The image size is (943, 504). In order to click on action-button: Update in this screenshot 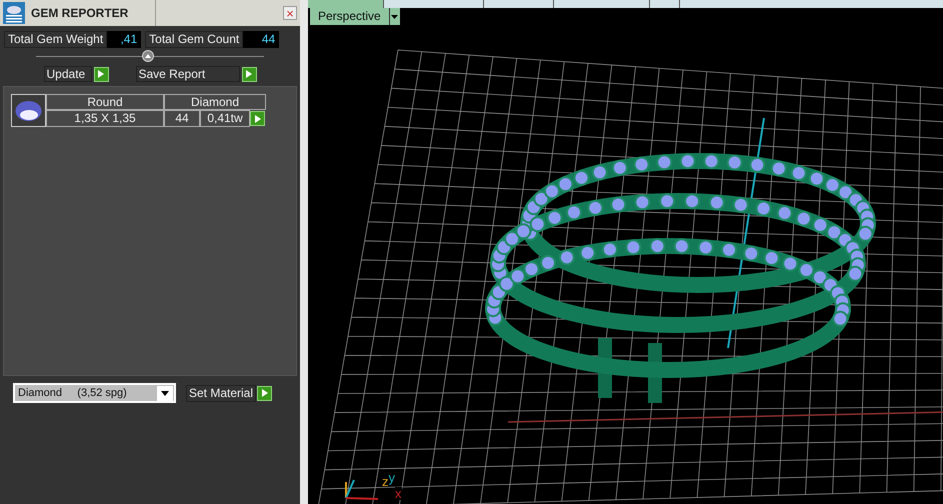, I will do `click(68, 74)`.